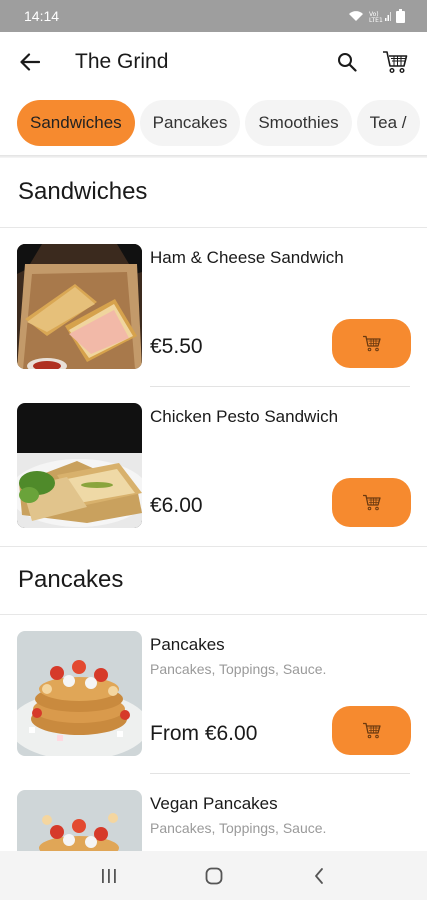 The image size is (427, 900). Describe the element at coordinates (176, 505) in the screenshot. I see `item-price: €6.00` at that location.